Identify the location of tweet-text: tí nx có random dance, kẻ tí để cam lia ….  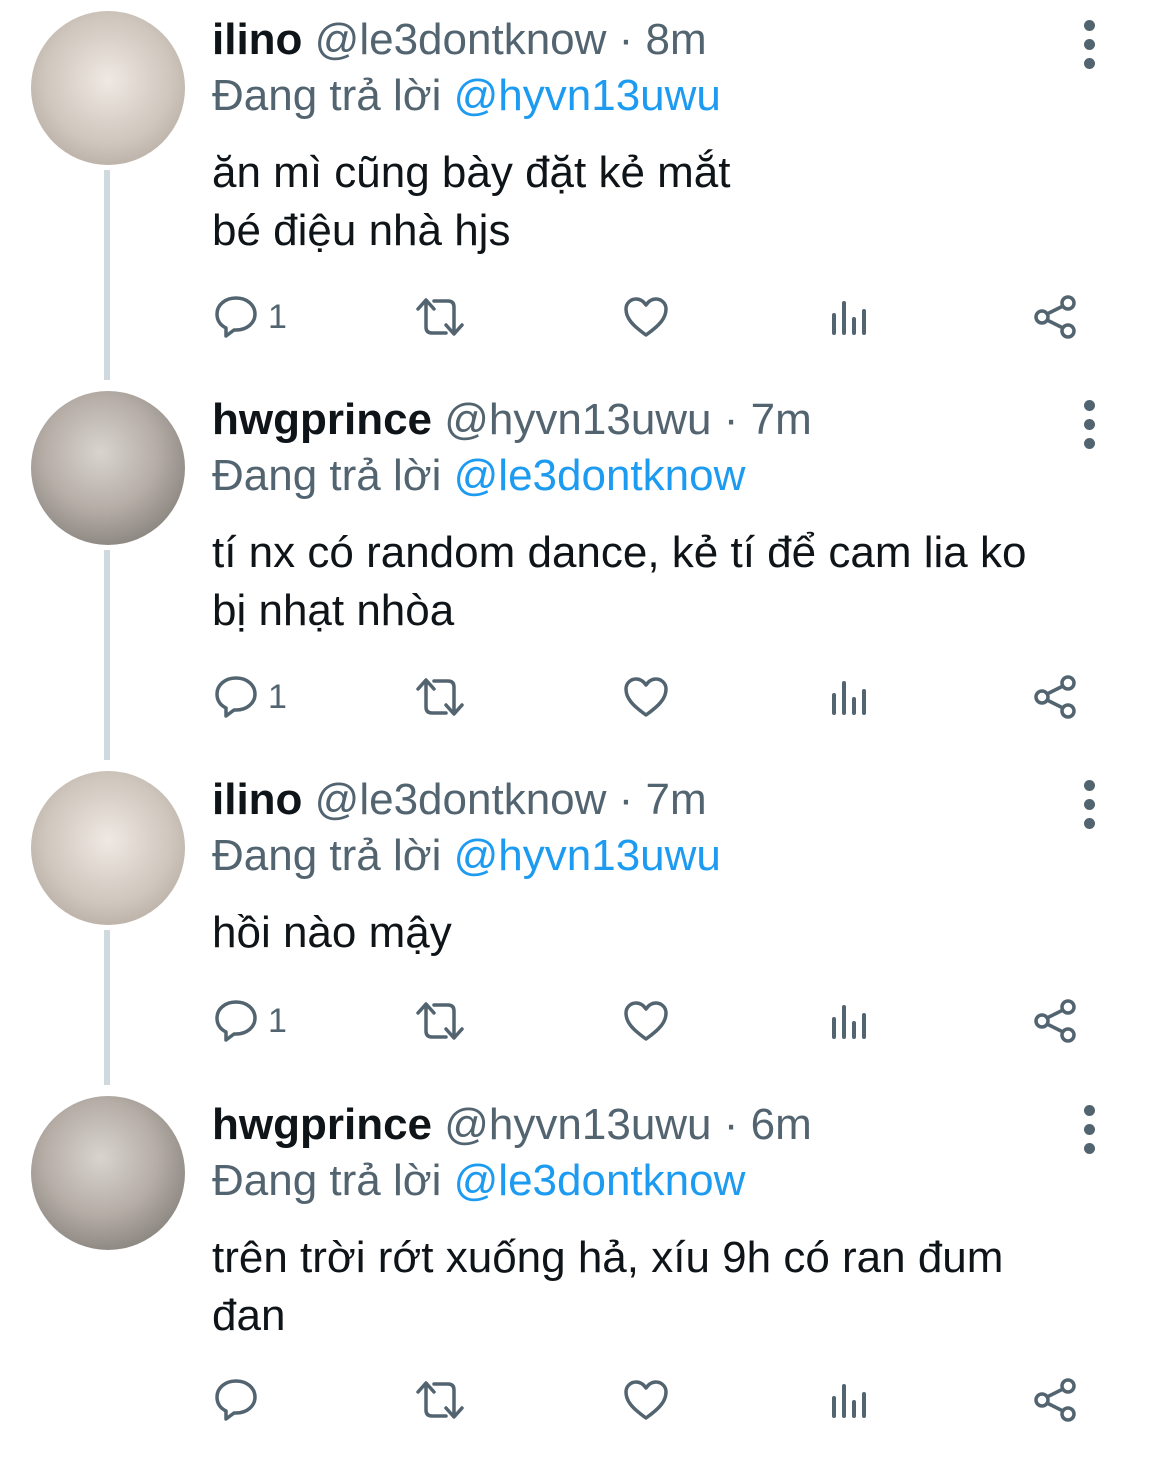
(657, 582).